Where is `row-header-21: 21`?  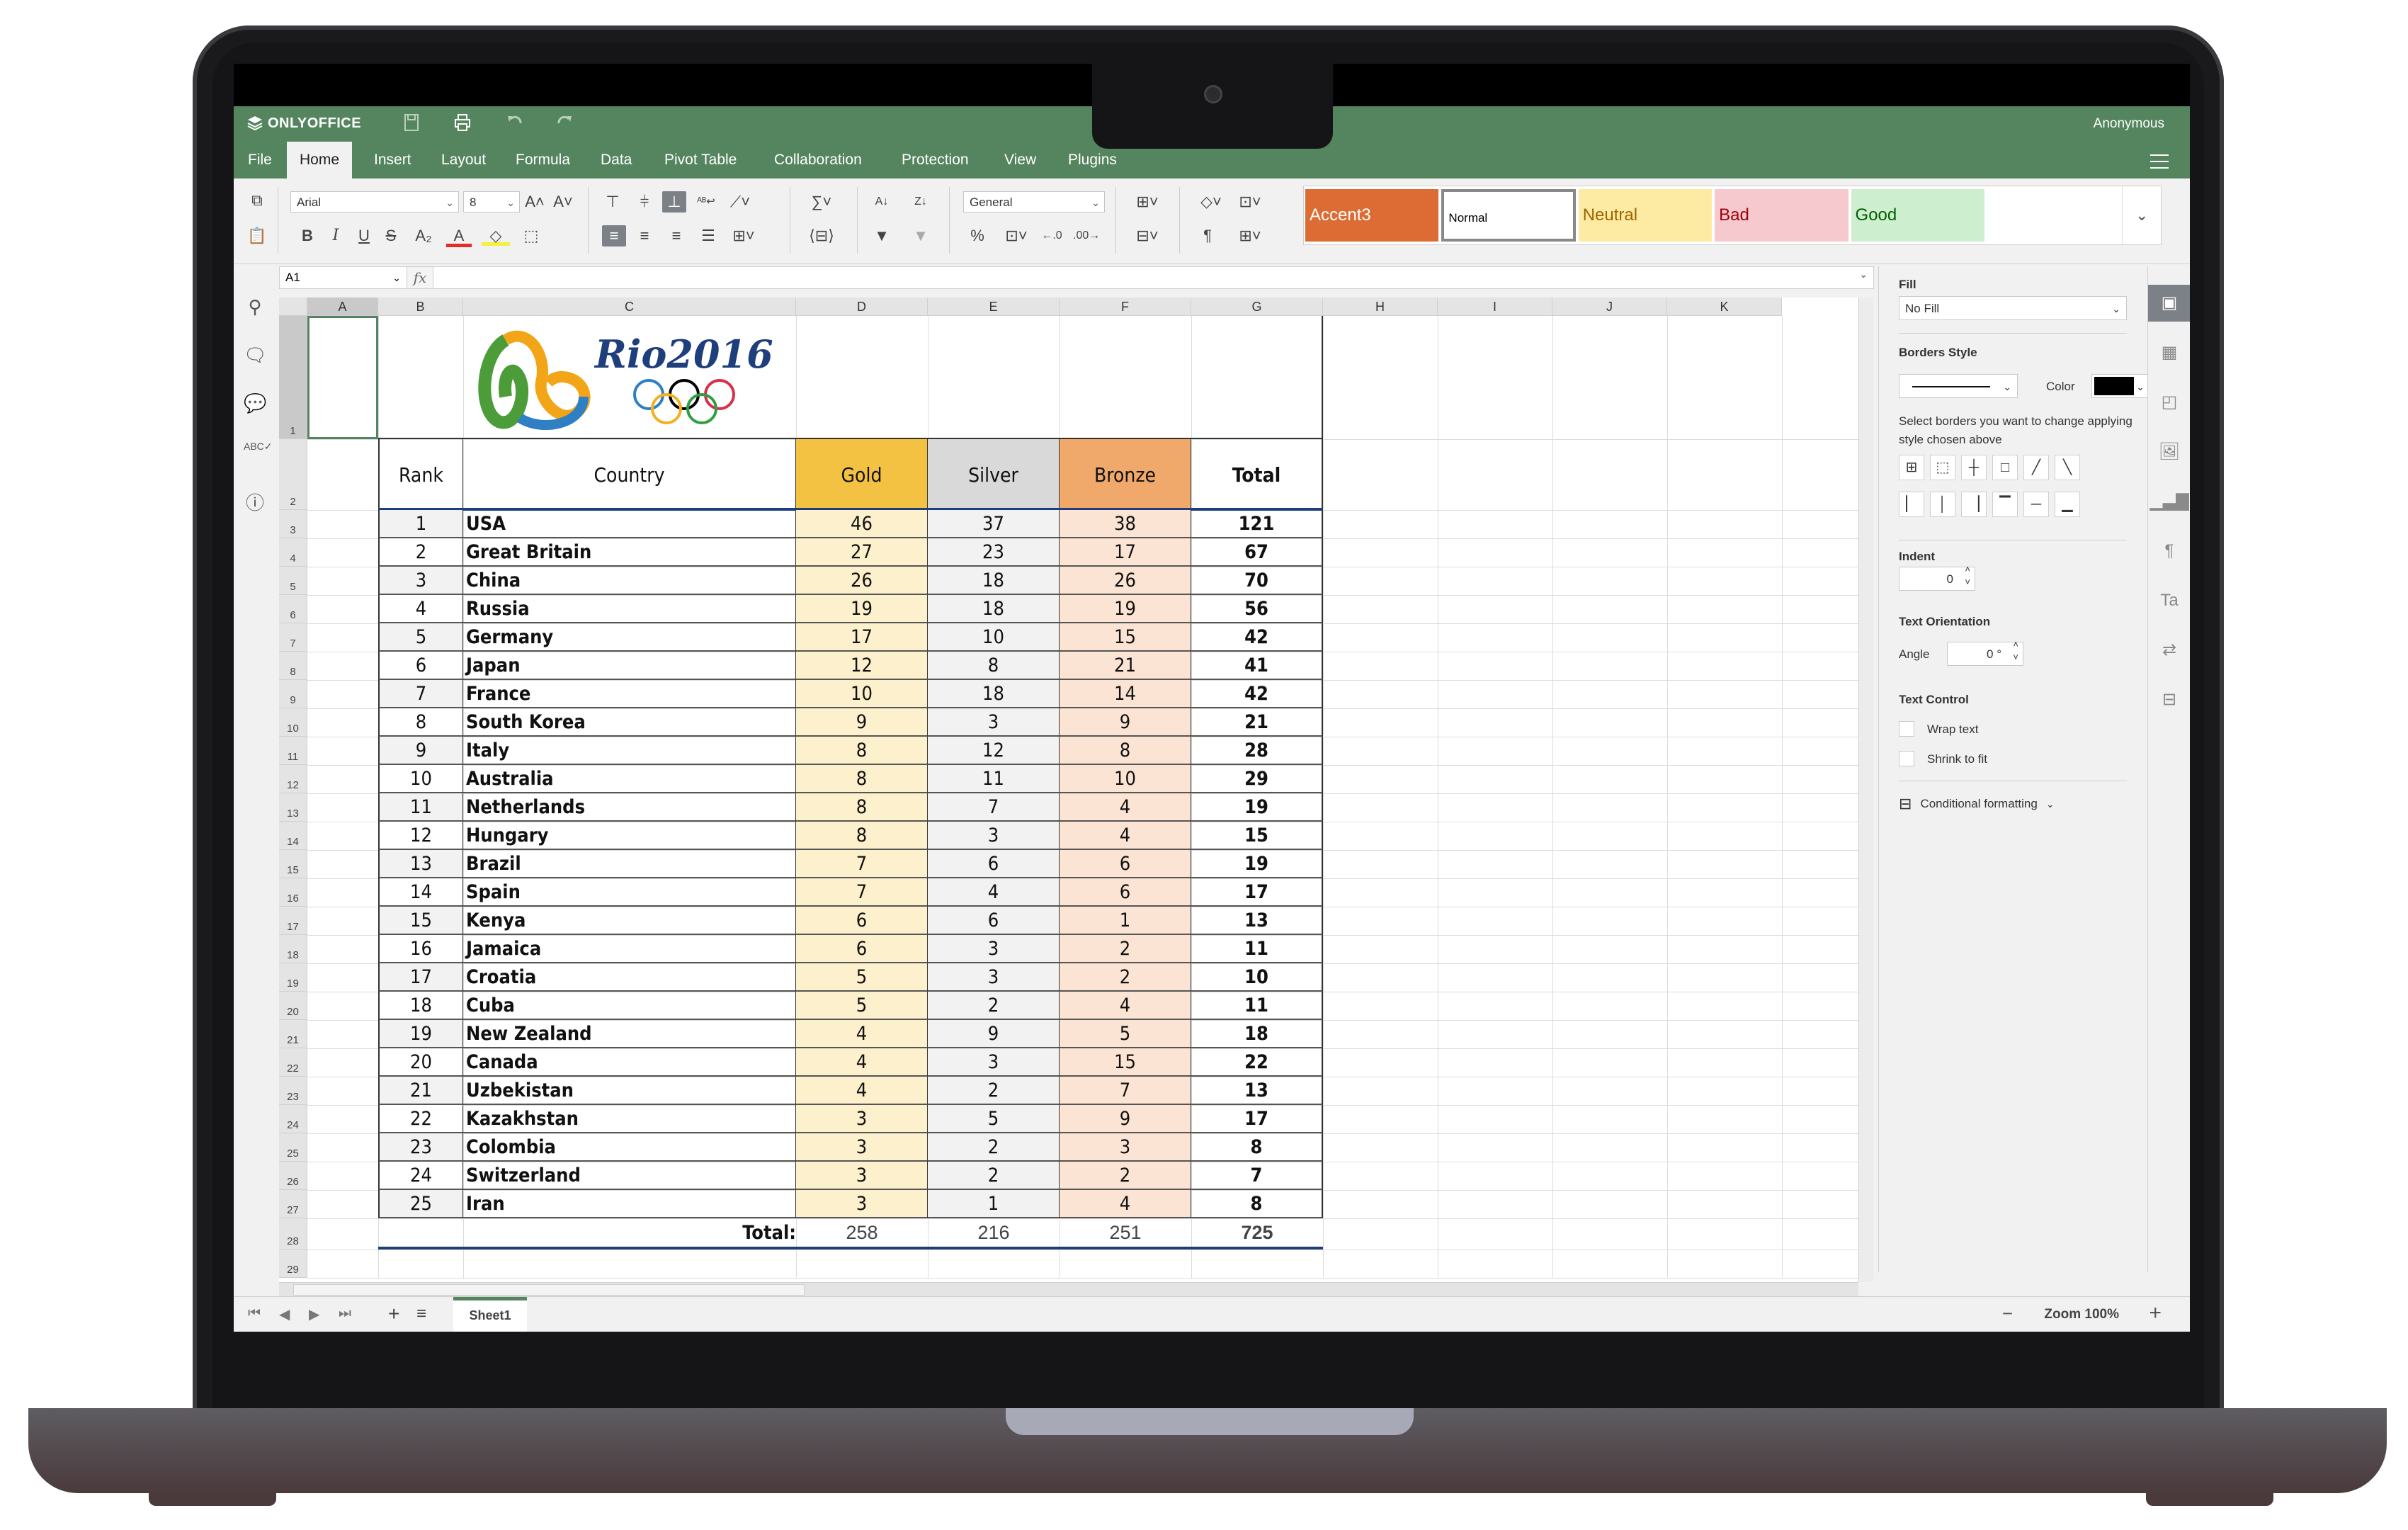
row-header-21: 21 is located at coordinates (293, 1034).